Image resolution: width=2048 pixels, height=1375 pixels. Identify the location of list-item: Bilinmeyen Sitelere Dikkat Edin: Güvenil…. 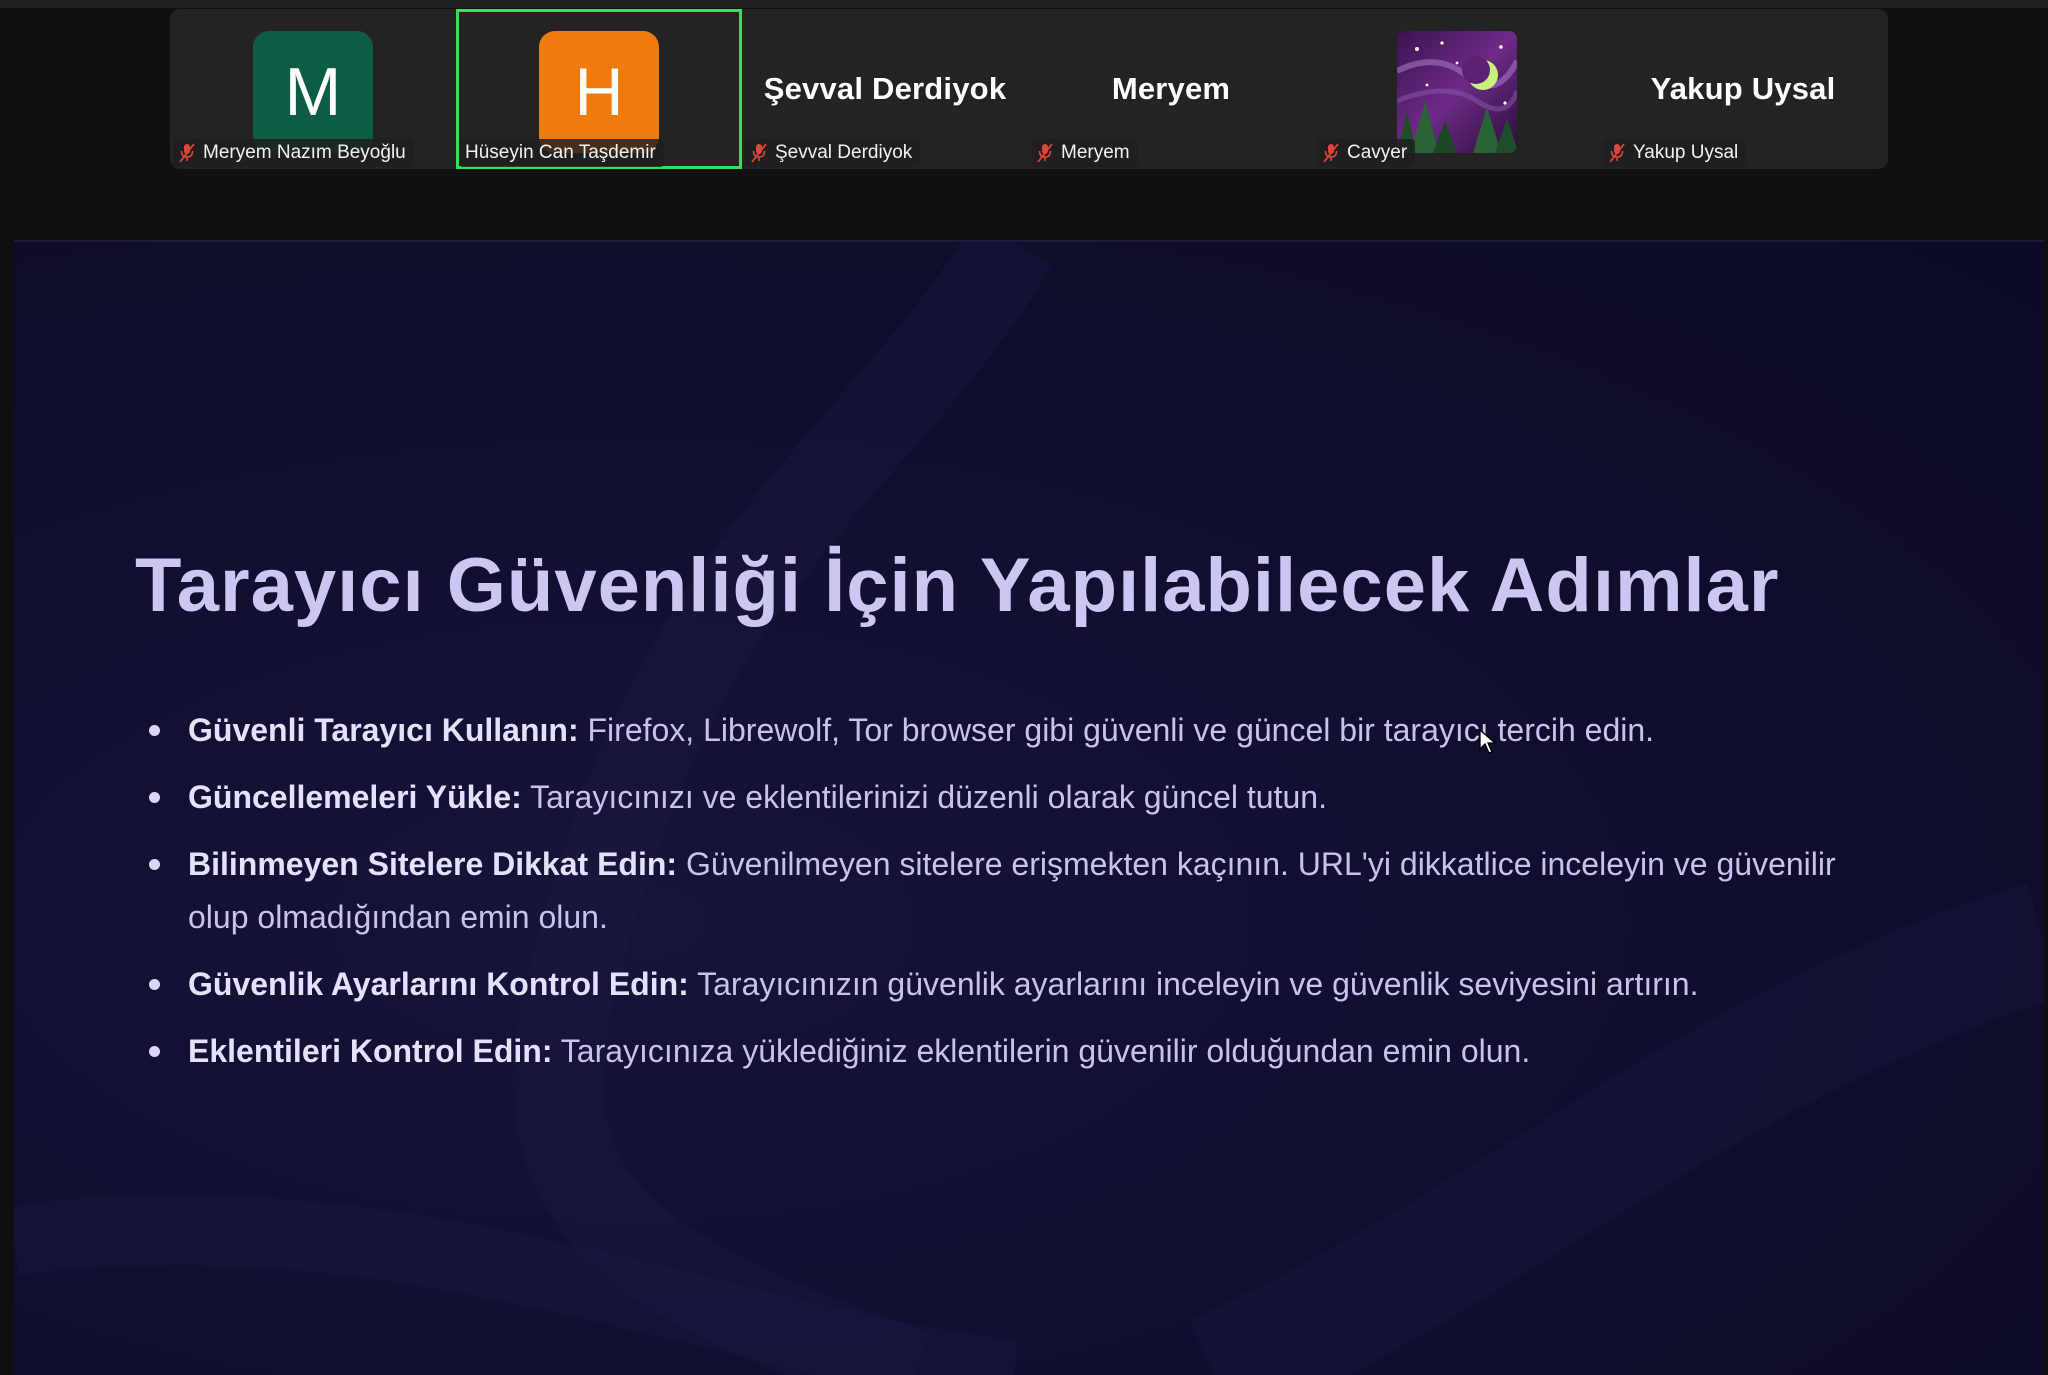
(1015, 891).